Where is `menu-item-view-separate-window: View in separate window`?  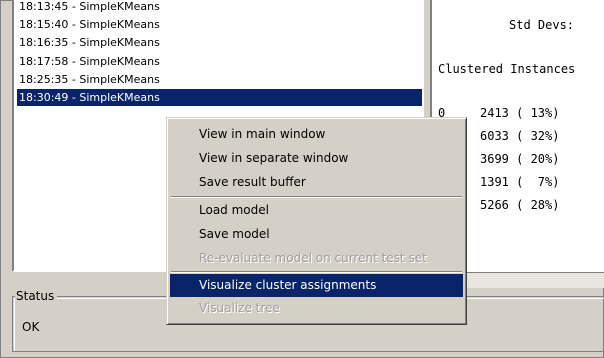
menu-item-view-separate-window: View in separate window is located at coordinates (316, 158).